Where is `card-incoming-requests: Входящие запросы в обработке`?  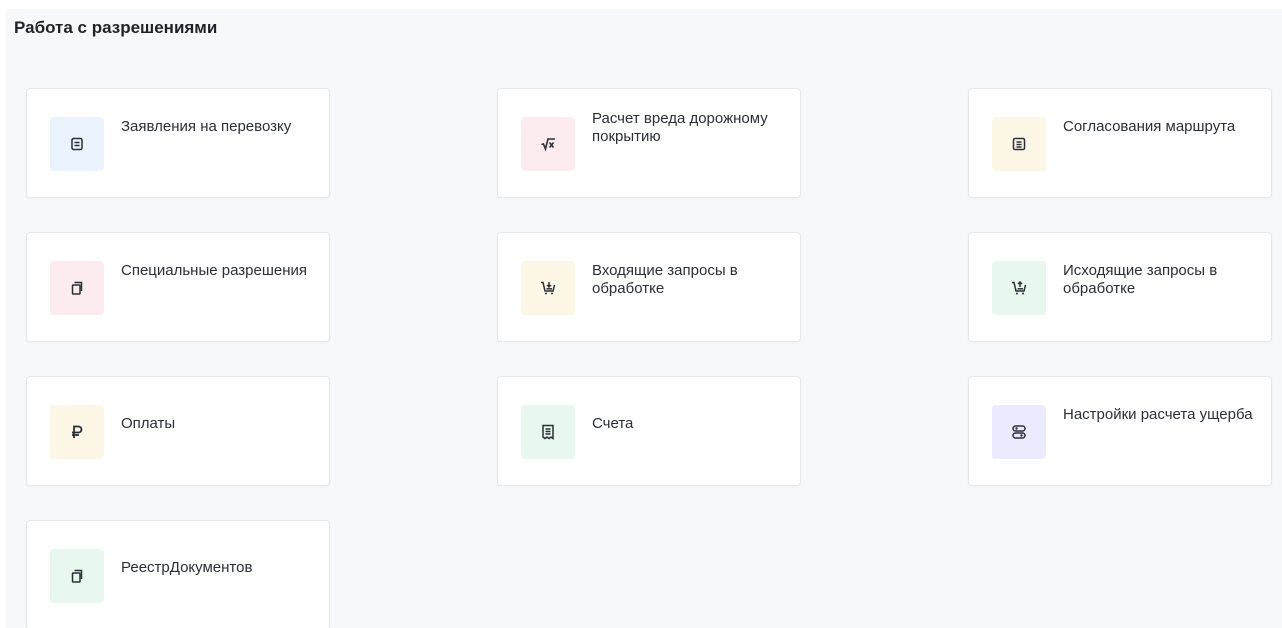 card-incoming-requests: Входящие запросы в обработке is located at coordinates (649, 287).